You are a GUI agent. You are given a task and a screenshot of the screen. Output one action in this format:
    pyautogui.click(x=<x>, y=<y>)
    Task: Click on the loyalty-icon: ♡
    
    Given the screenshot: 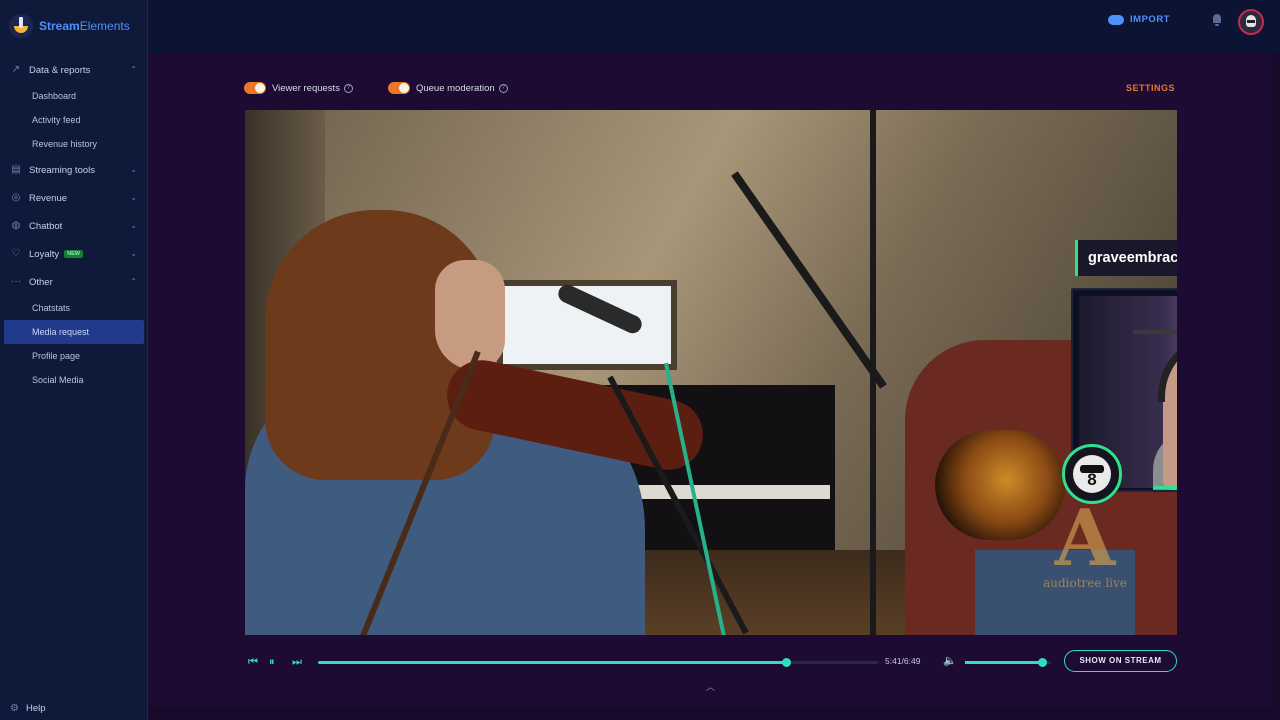 What is the action you would take?
    pyautogui.click(x=16, y=253)
    